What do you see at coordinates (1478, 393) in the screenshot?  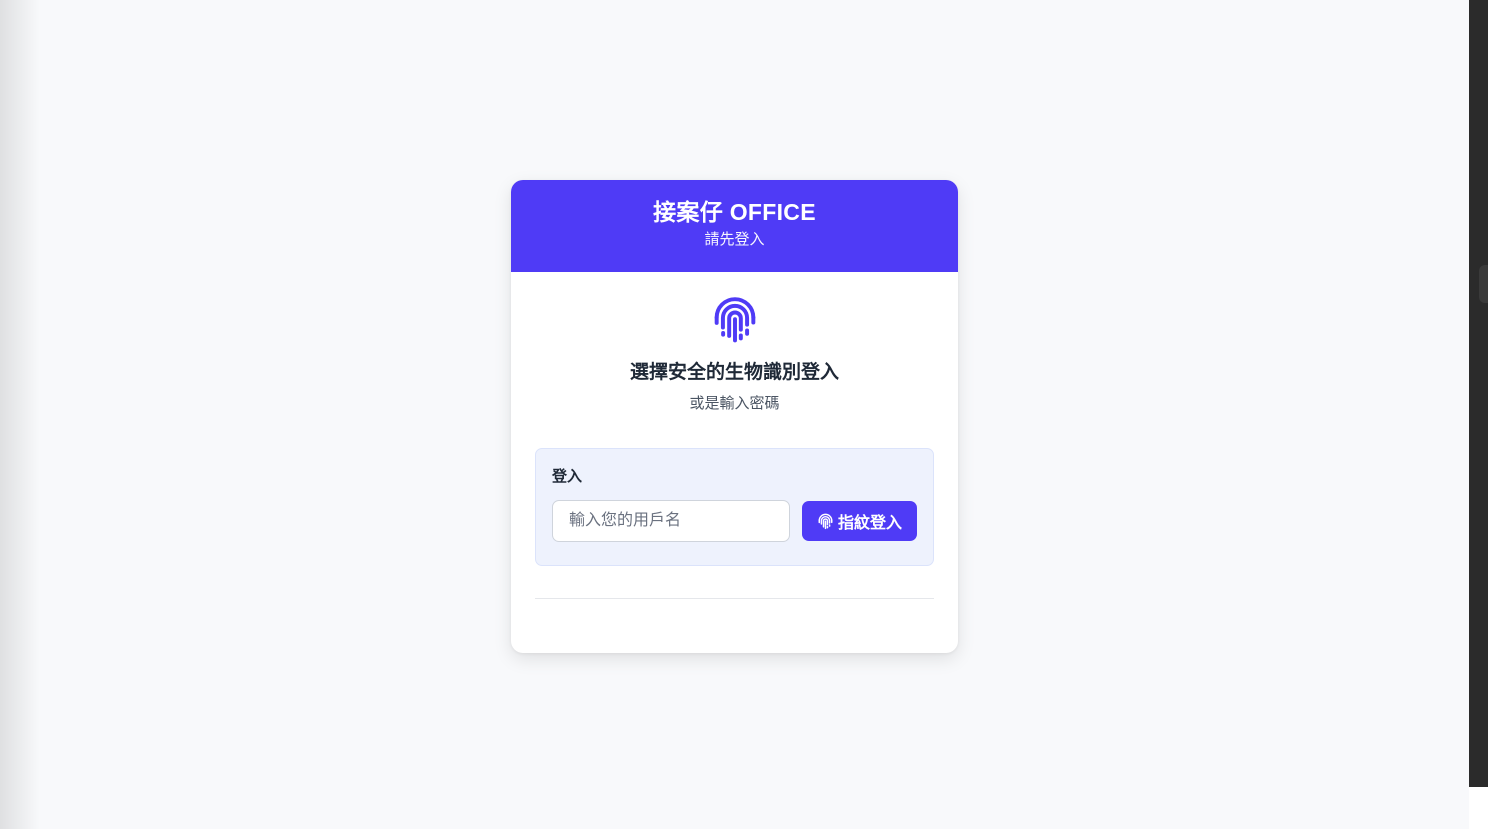 I see `side-panel-edge` at bounding box center [1478, 393].